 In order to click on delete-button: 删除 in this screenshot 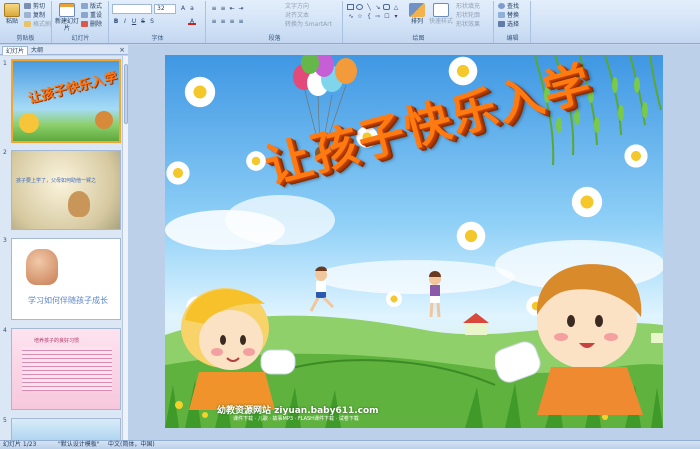, I will do `click(91, 25)`.